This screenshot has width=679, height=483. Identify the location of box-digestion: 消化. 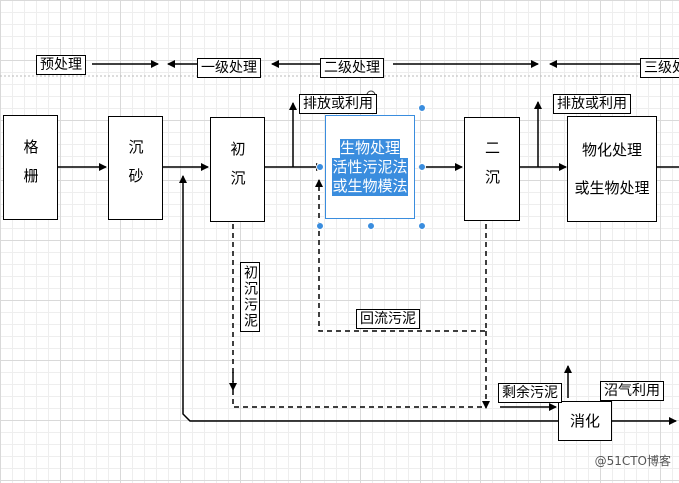
(585, 421).